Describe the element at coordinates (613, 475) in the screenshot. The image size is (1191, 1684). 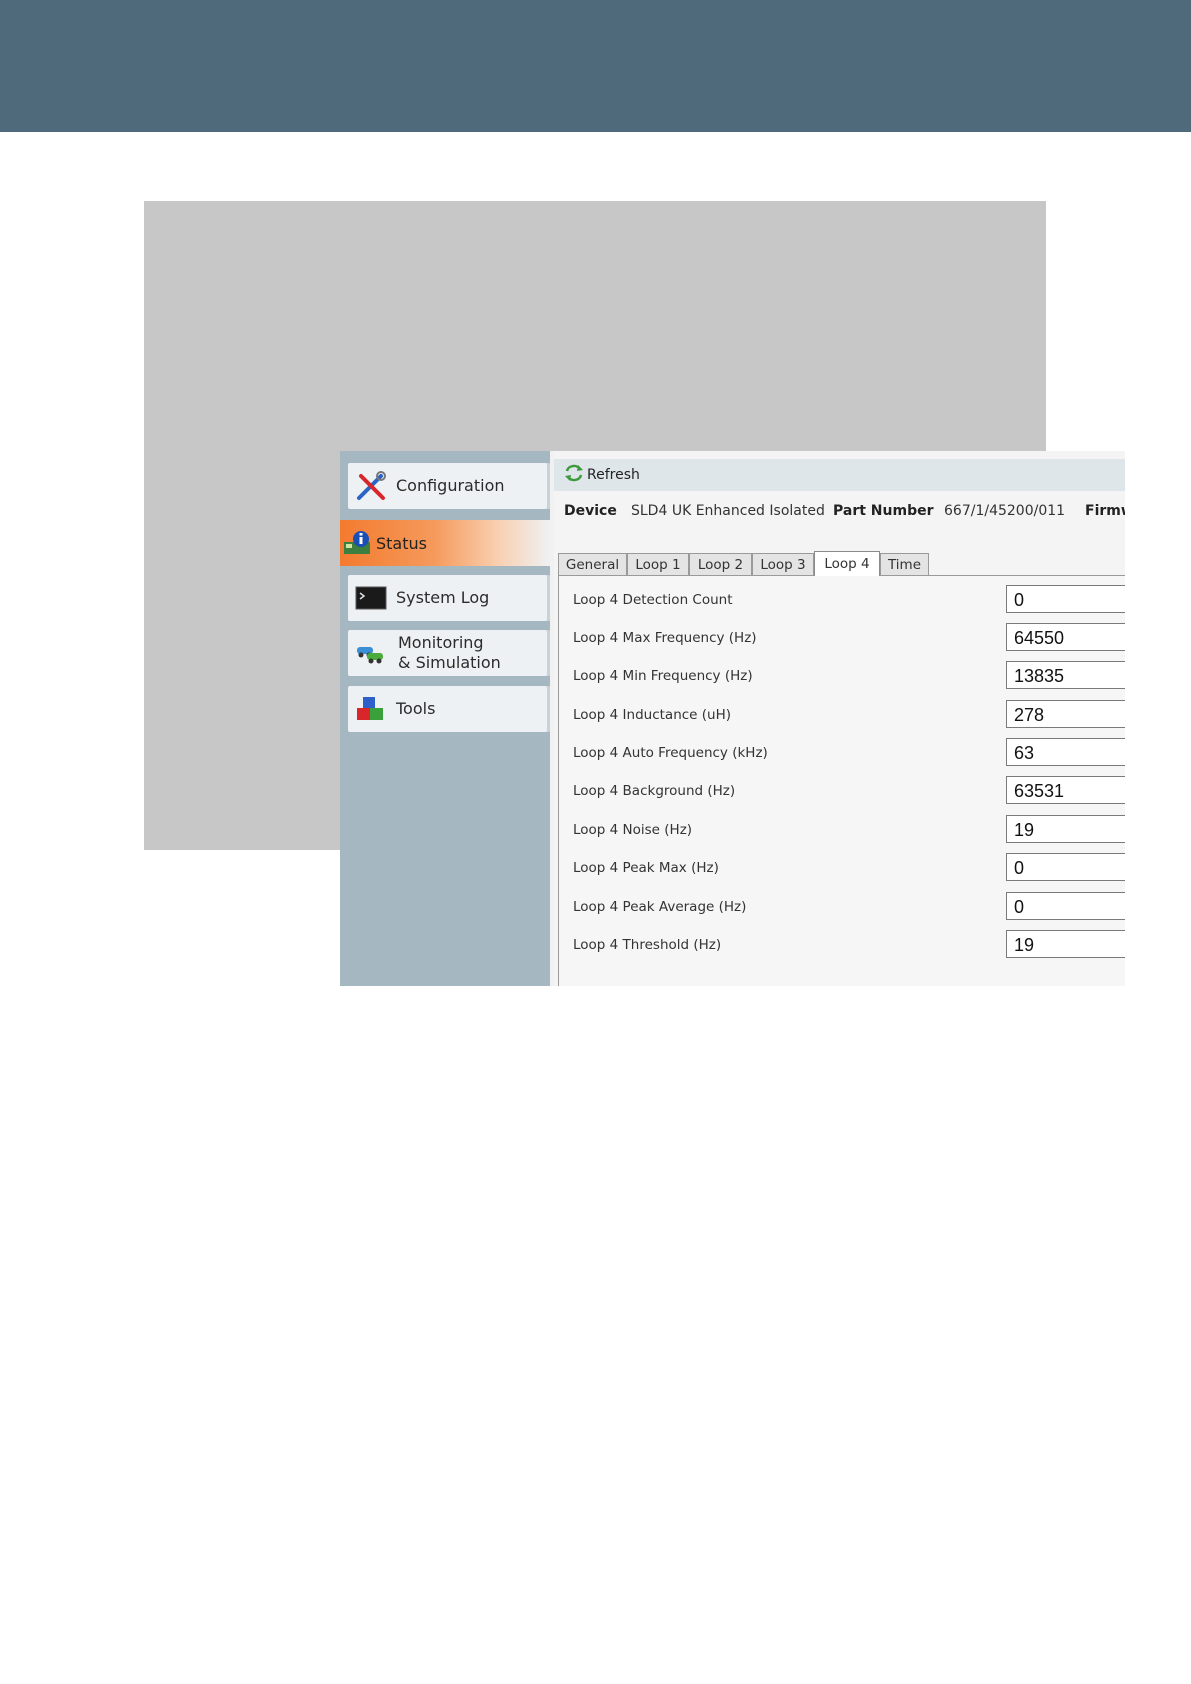
I see `refresh-label: Refresh` at that location.